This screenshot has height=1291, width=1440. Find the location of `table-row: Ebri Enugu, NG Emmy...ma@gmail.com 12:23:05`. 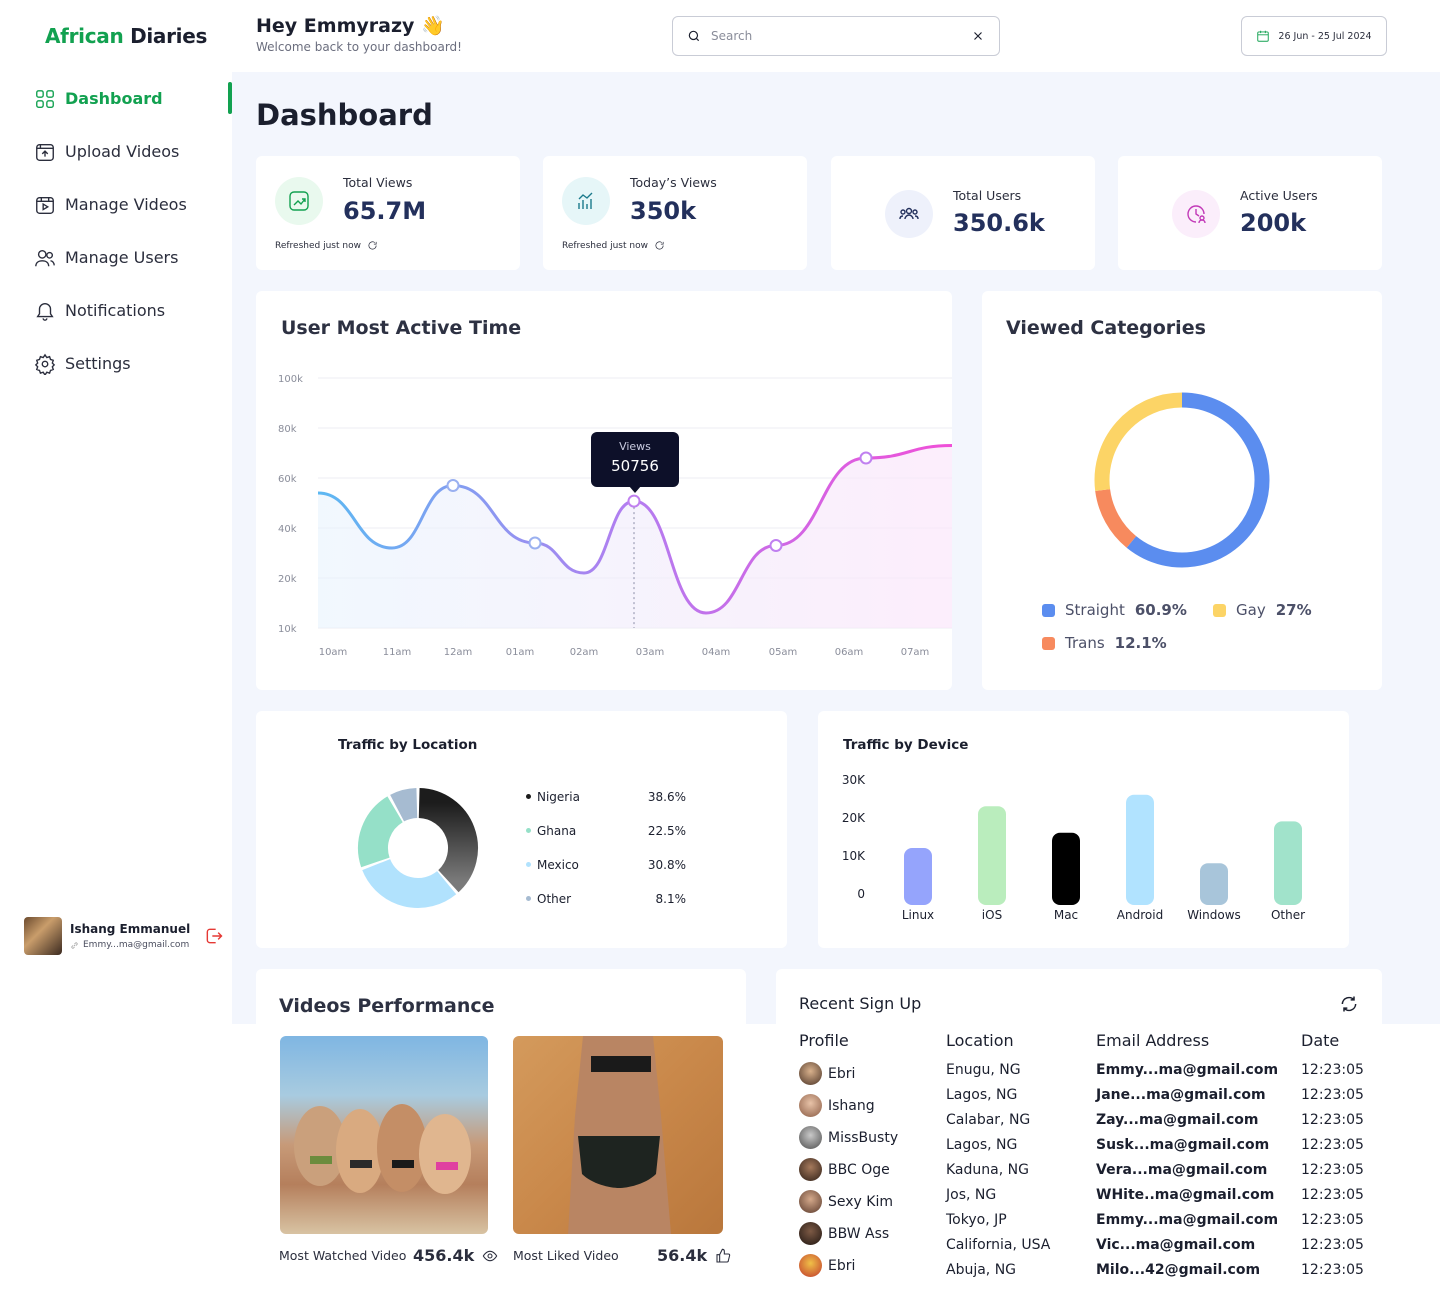

table-row: Ebri Enugu, NG Emmy...ma@gmail.com 12:23:05 is located at coordinates (1081, 1074).